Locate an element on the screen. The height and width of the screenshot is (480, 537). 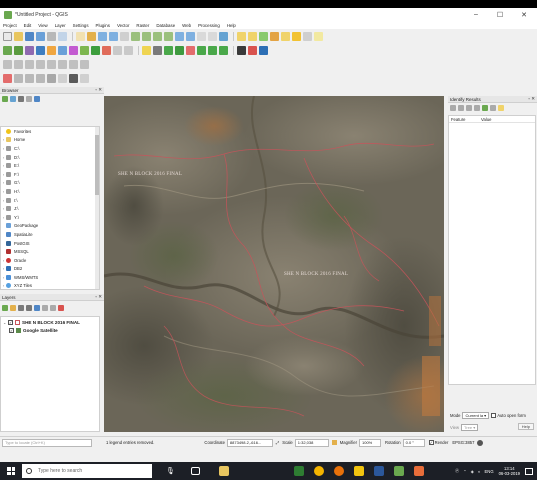
results-icon is located at coordinates (84, 78).